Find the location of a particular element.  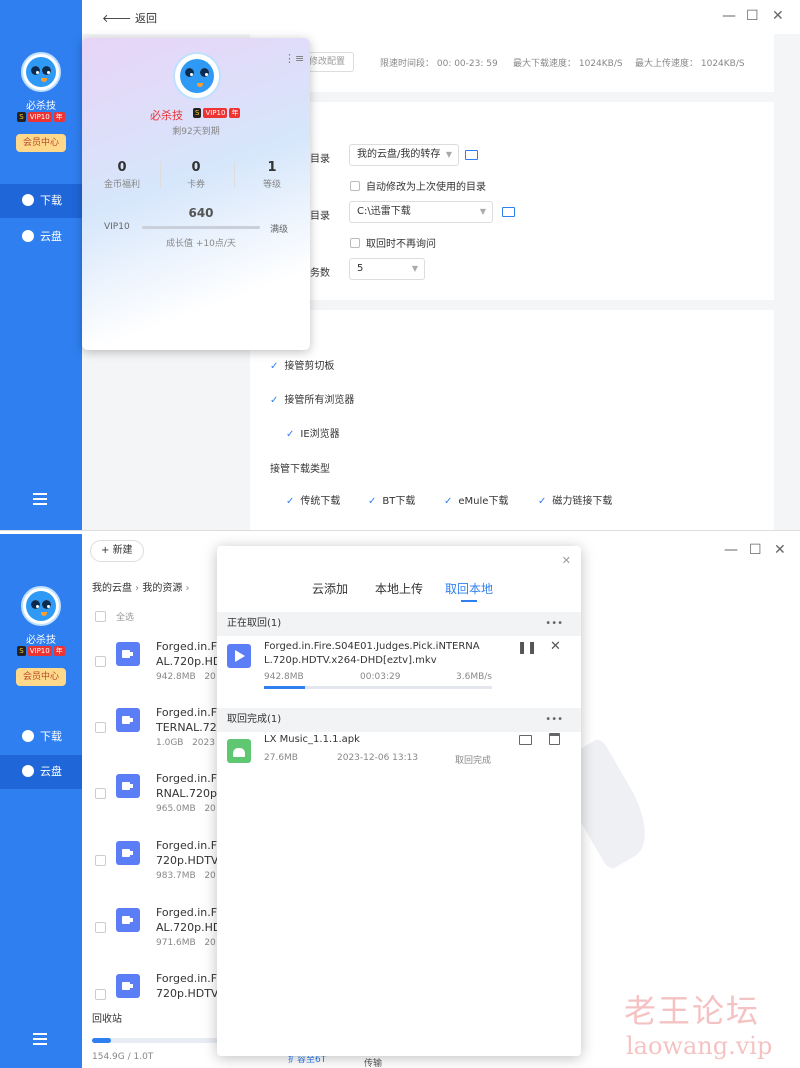

type-checkbox: ✓ 磁力链接下载 is located at coordinates (575, 499).